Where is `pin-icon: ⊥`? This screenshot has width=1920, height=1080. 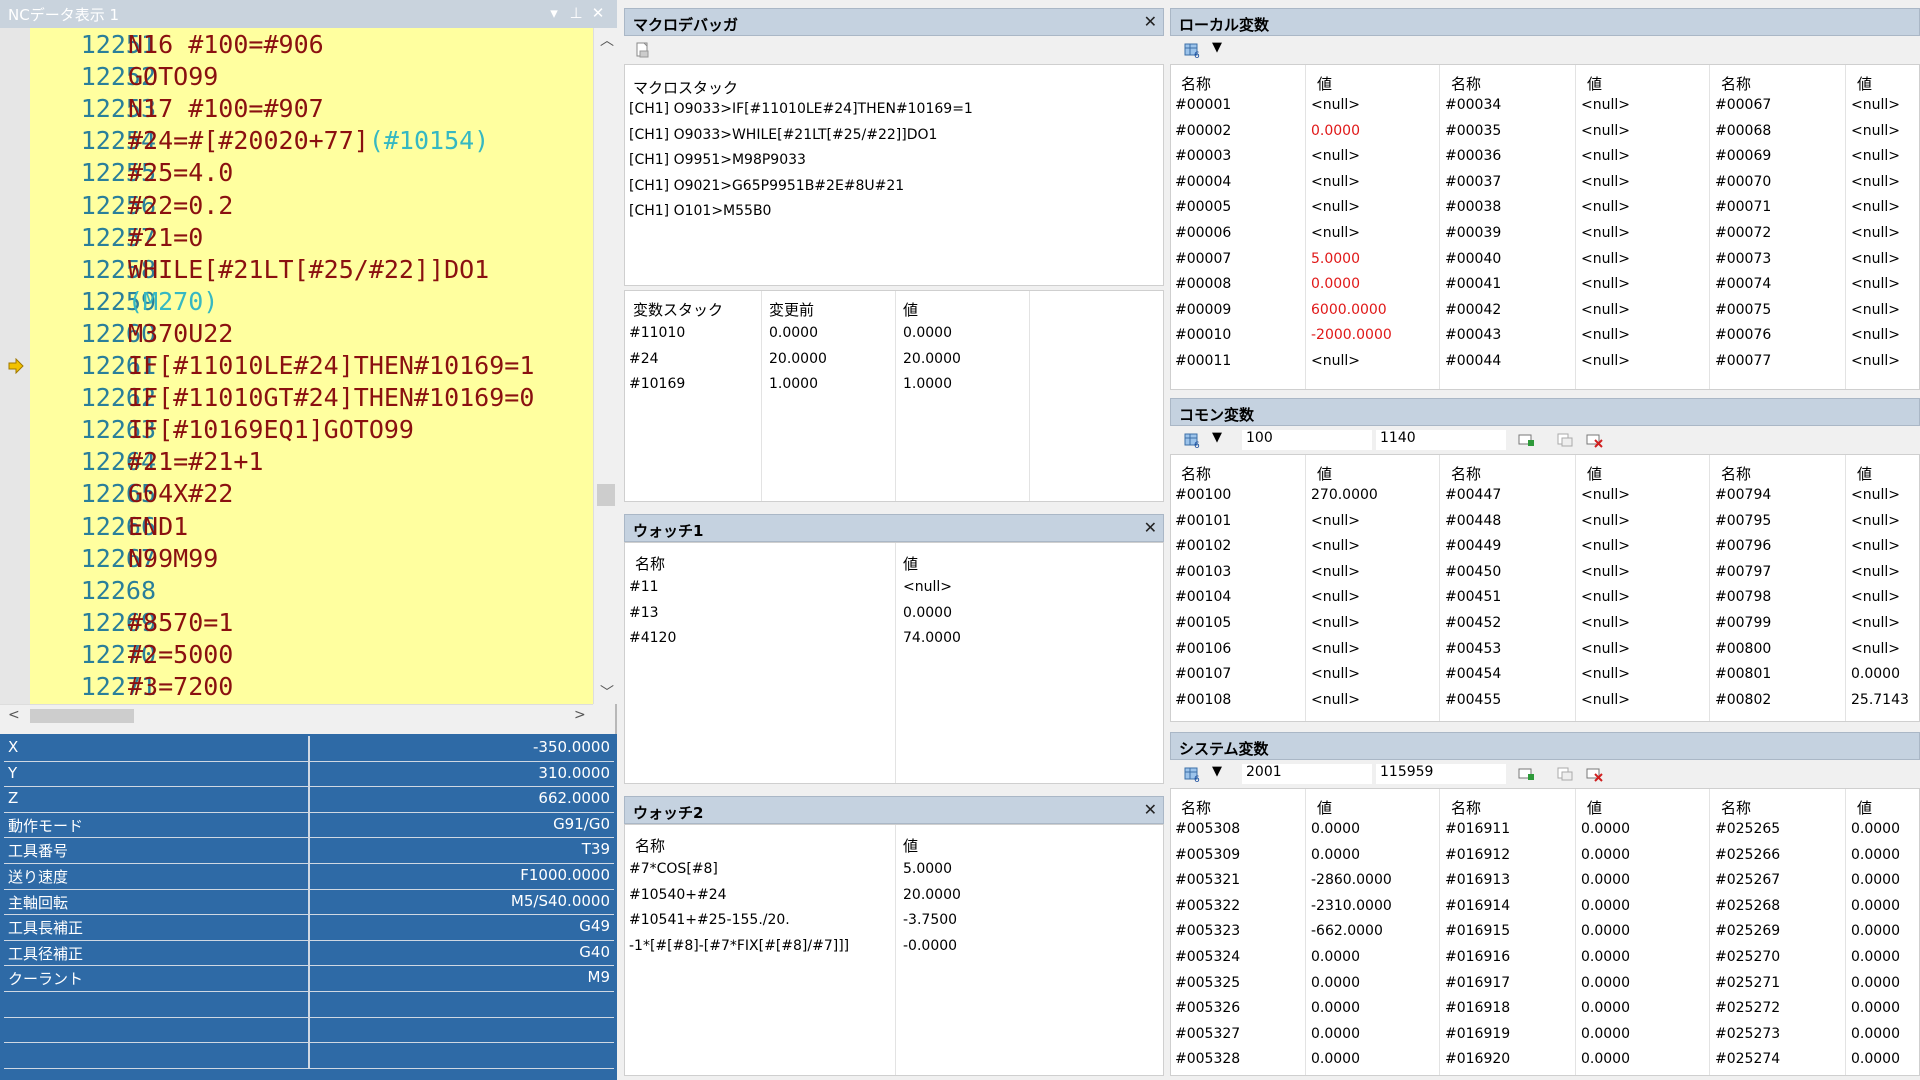 pin-icon: ⊥ is located at coordinates (576, 13).